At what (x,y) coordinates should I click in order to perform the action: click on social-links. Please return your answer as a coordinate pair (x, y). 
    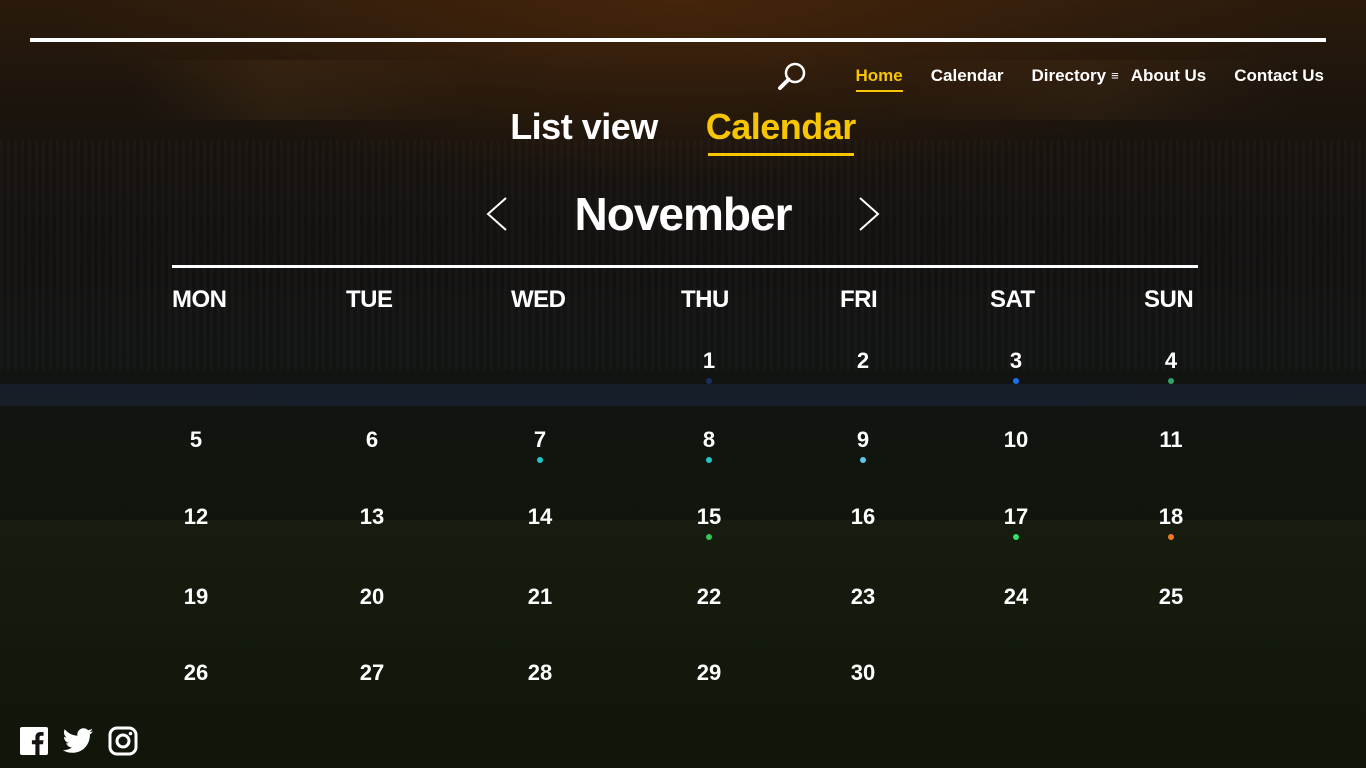
    Looking at the image, I should click on (79, 741).